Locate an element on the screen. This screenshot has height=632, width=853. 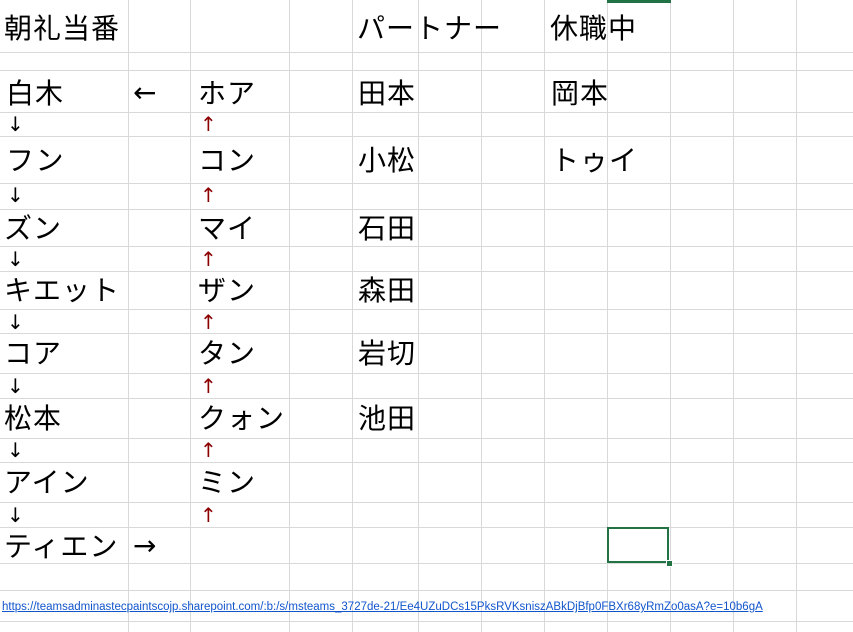
partner-name-cell: 岩切 is located at coordinates (387, 354).